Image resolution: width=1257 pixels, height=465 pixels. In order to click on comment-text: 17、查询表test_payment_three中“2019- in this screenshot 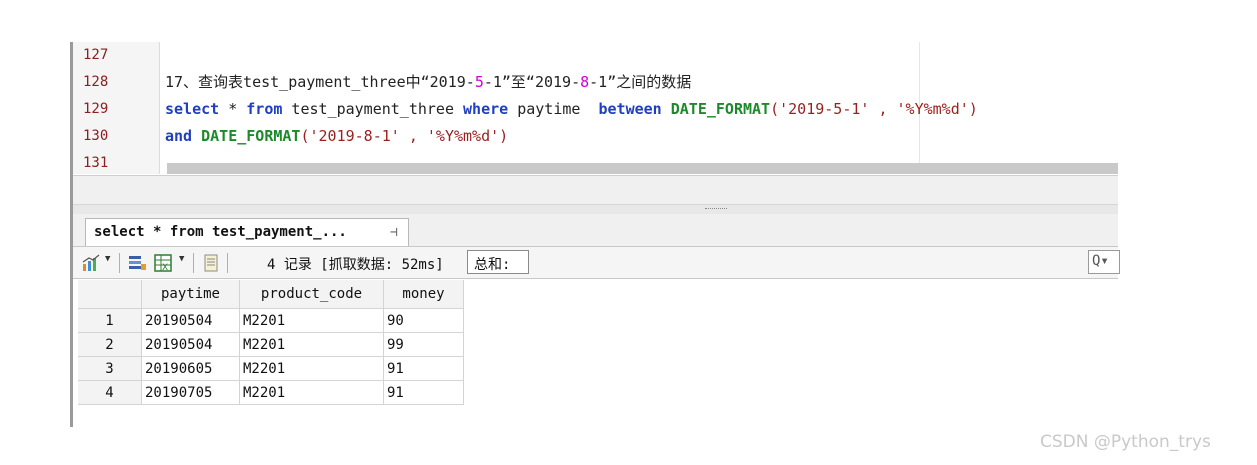, I will do `click(320, 82)`.